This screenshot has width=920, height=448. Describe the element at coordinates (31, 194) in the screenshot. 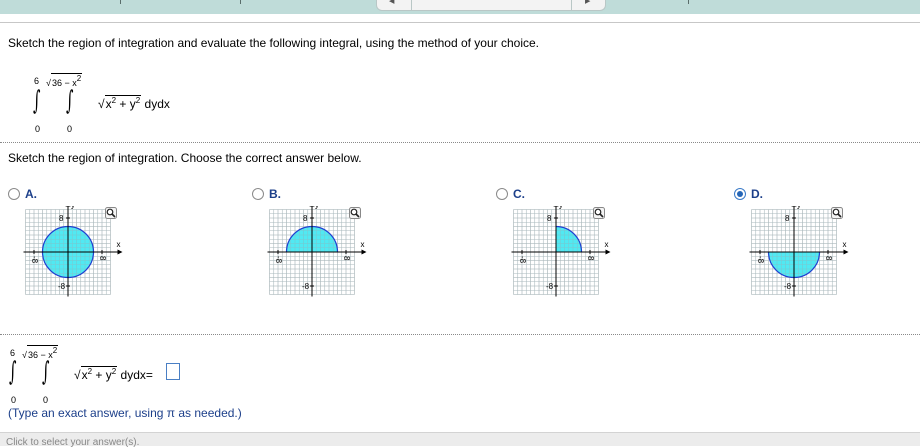

I see `option-label: A.` at that location.